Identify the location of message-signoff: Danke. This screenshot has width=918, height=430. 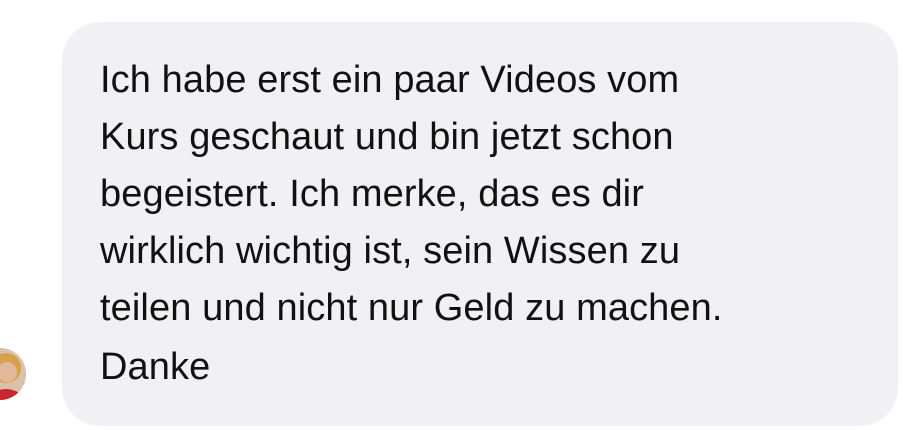
(155, 367).